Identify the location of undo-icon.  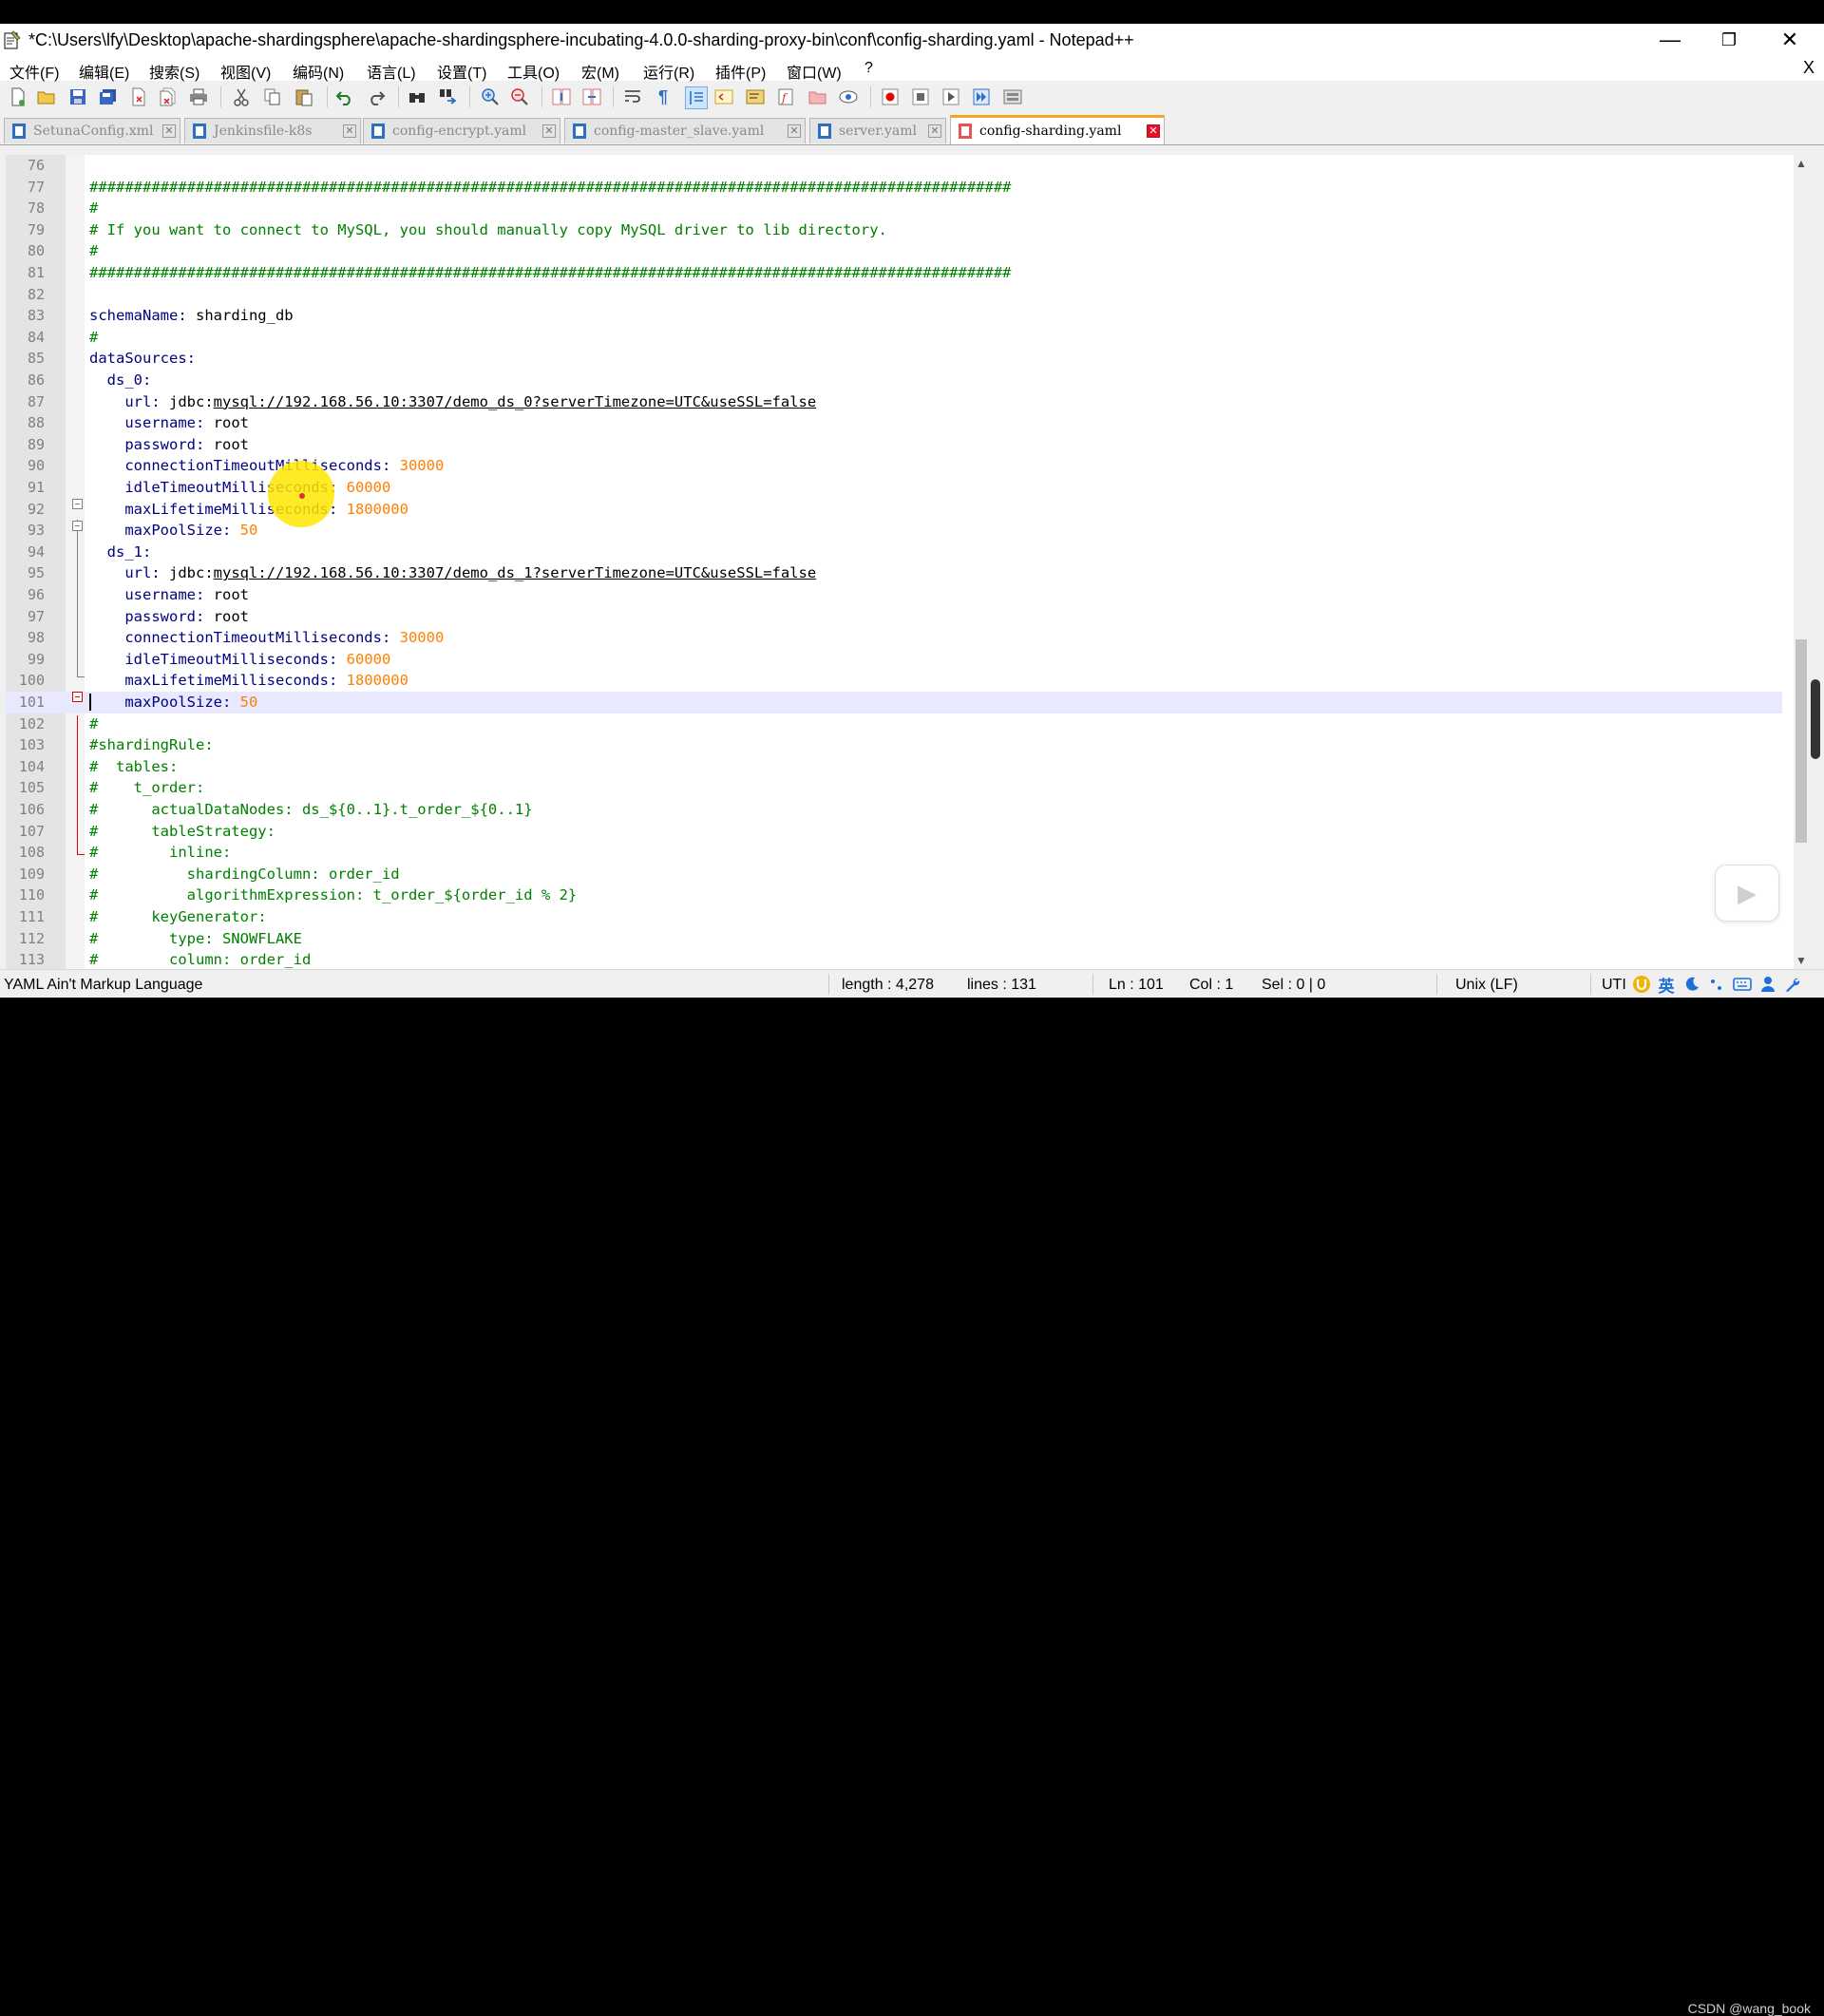
(344, 96).